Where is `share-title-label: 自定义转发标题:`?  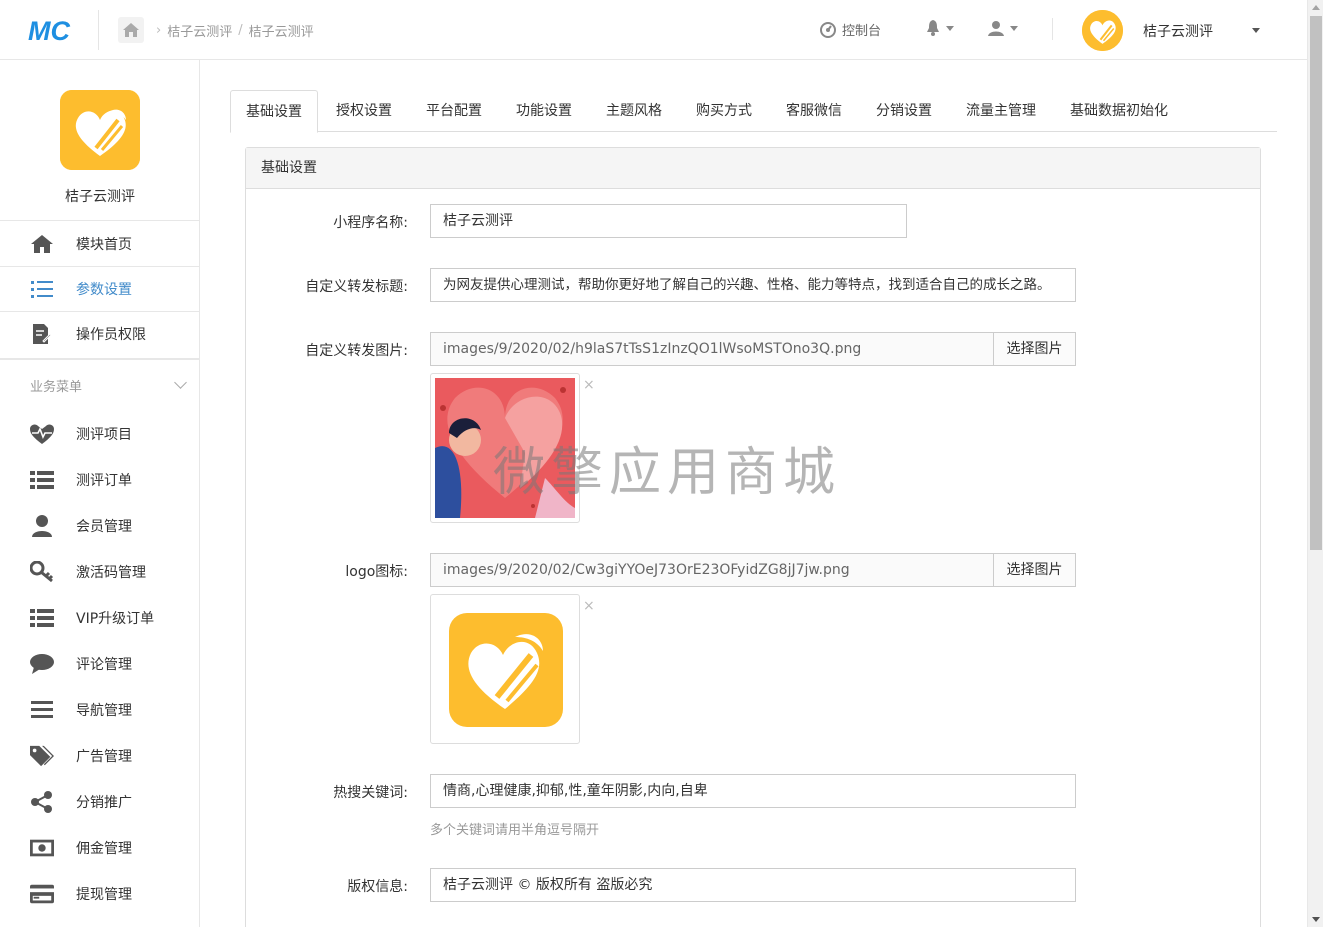
share-title-label: 自定义转发标题: is located at coordinates (356, 287).